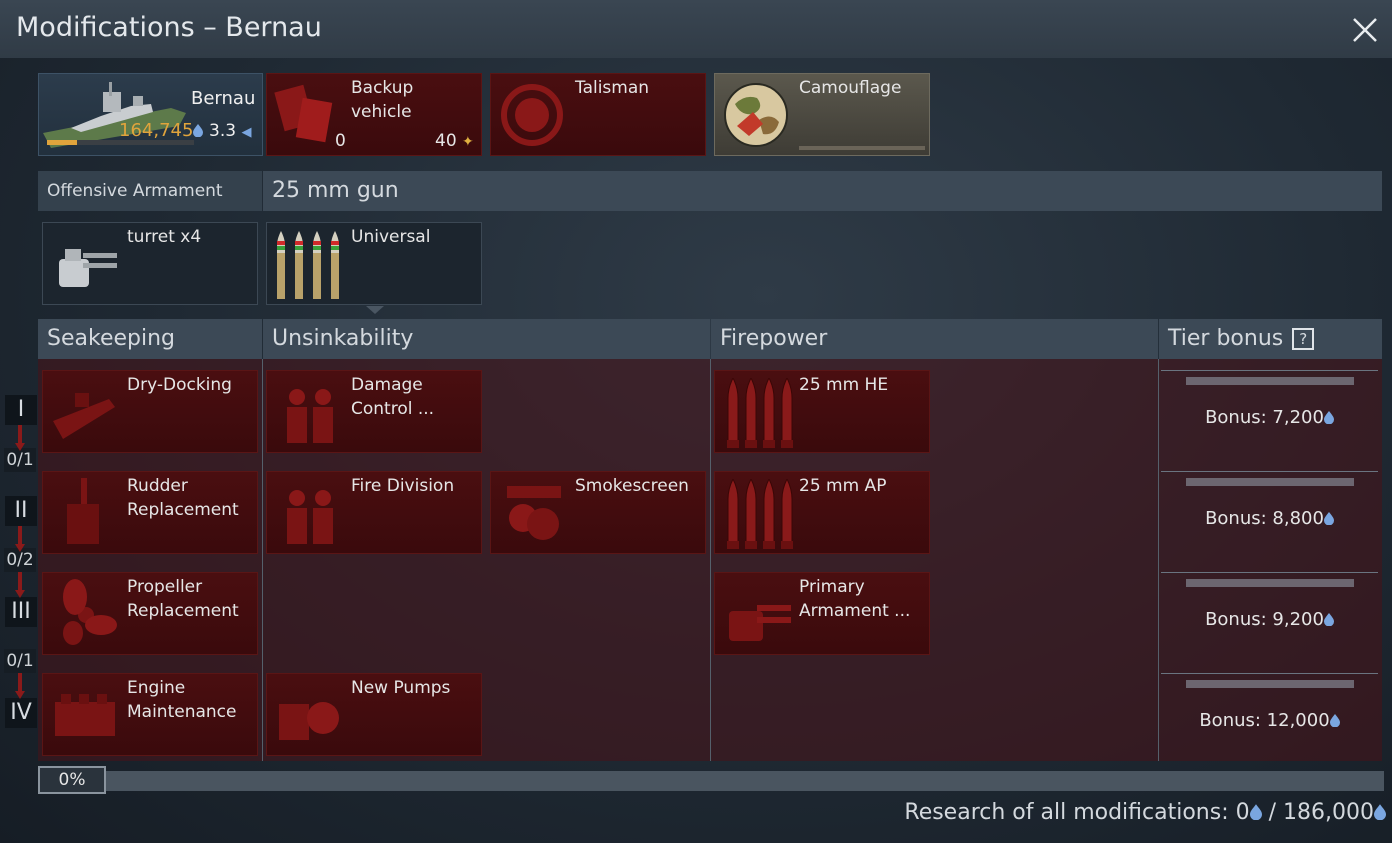 The image size is (1392, 843). What do you see at coordinates (381, 112) in the screenshot?
I see `backup-label-line2: vehicle` at bounding box center [381, 112].